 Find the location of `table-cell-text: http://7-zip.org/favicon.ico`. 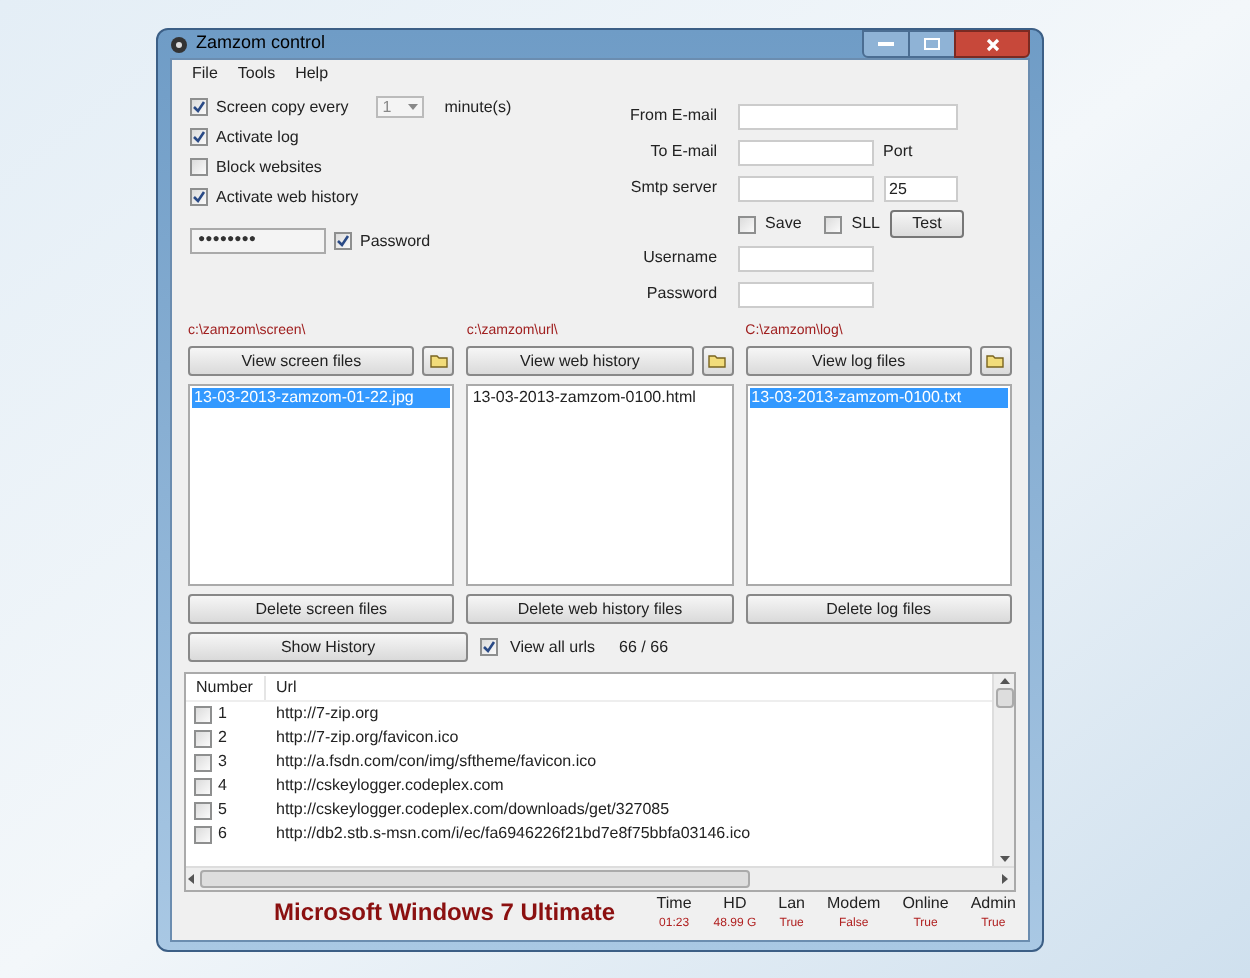

table-cell-text: http://7-zip.org/favicon.ico is located at coordinates (366, 738).